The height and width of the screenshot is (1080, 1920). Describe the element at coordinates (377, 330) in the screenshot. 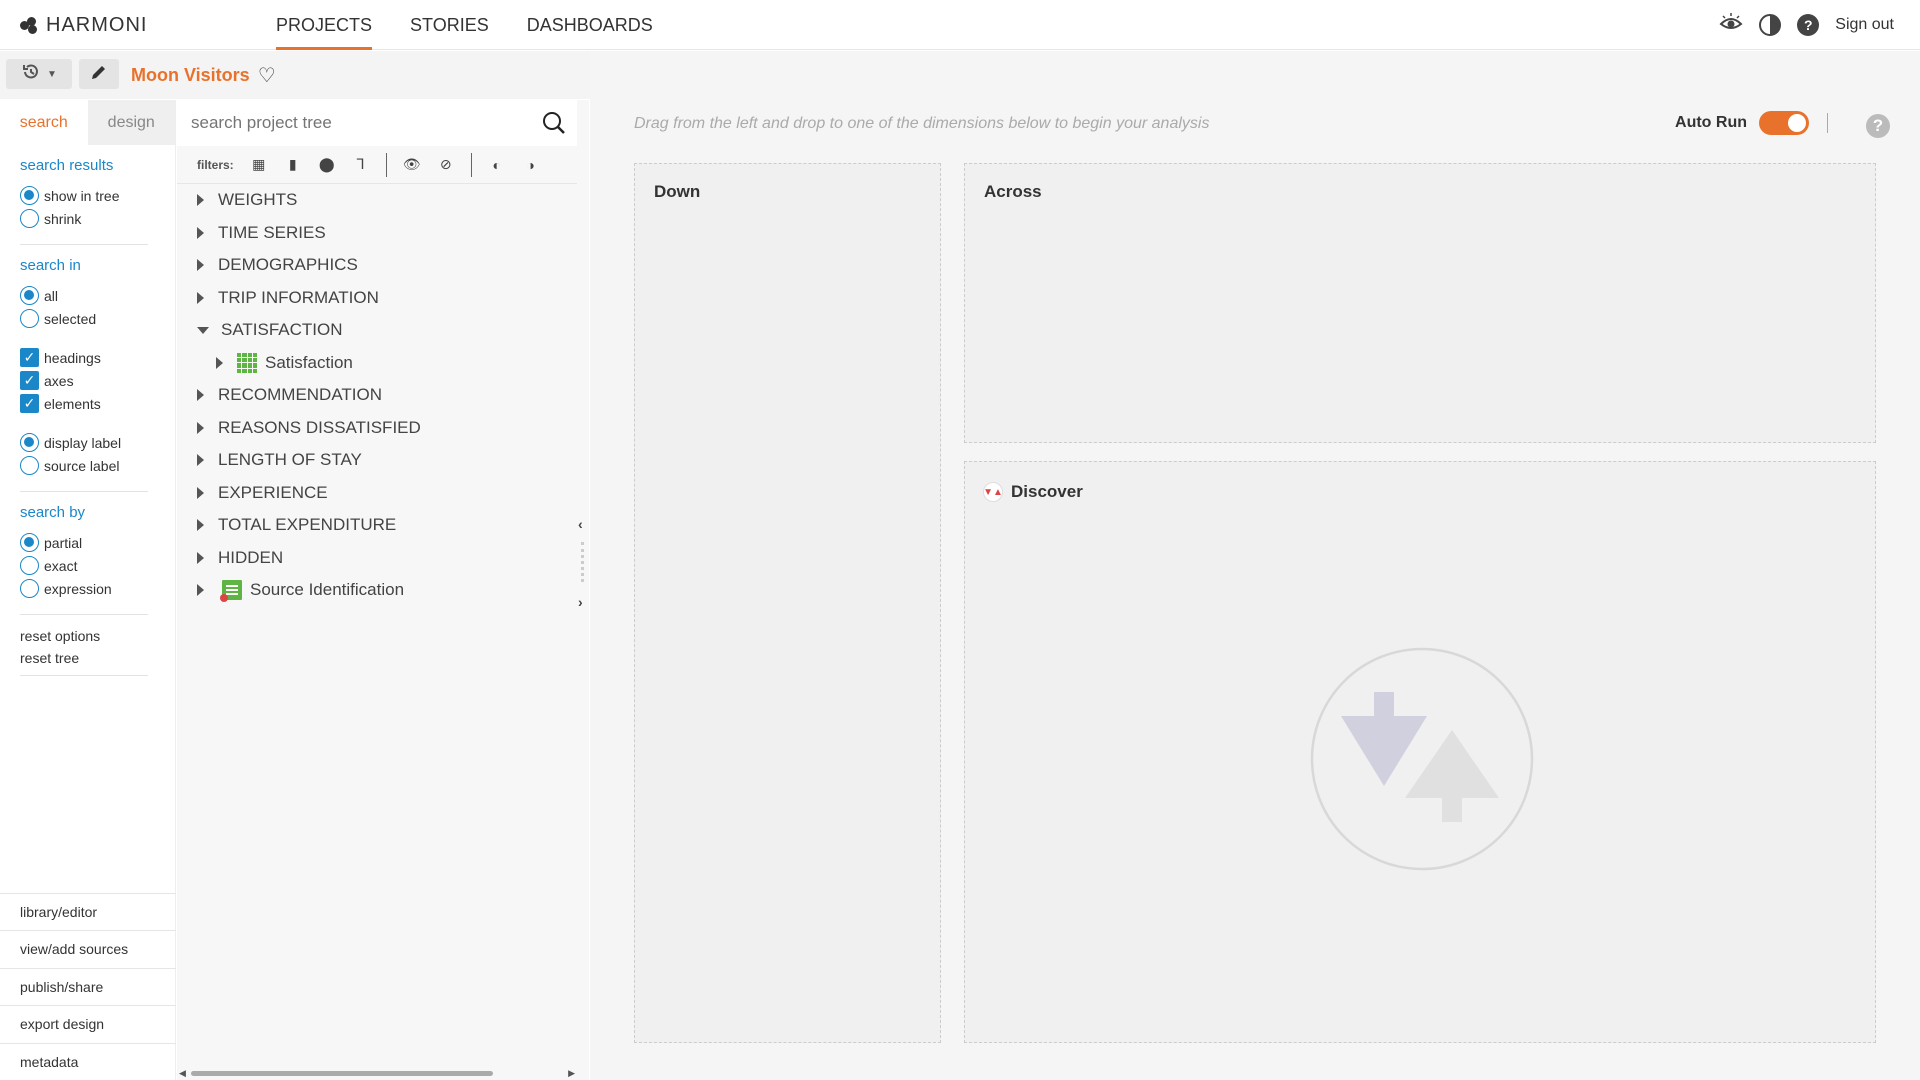

I see `tree-node-expanded: SATISFACTION` at that location.